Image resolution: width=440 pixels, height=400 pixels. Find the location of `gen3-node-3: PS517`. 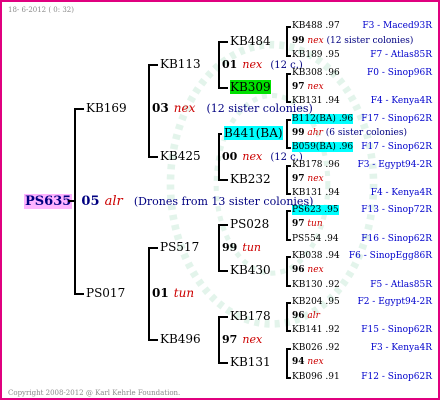

gen3-node-3: PS517 is located at coordinates (179, 247).